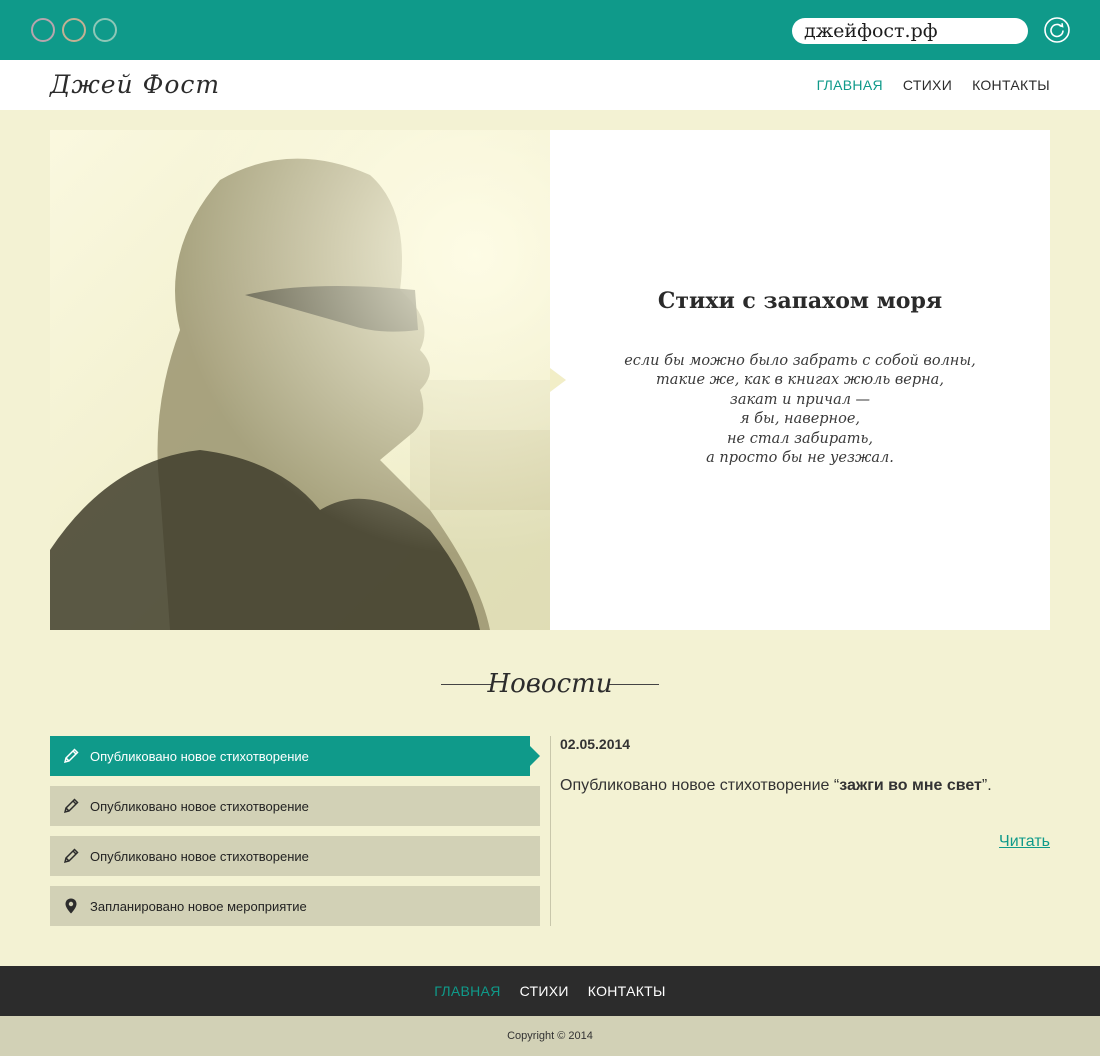 This screenshot has width=1100, height=1056. I want to click on nav-link-contacts: КОНТАКТЫ, so click(1011, 85).